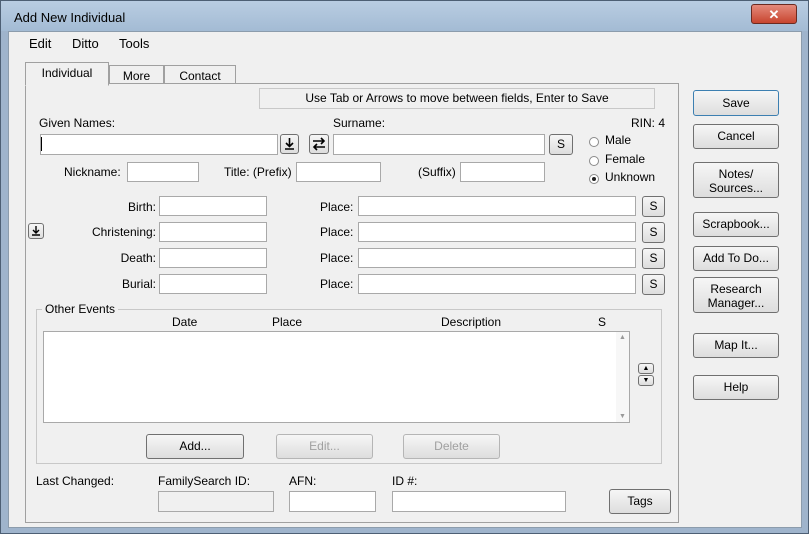  What do you see at coordinates (213, 284) in the screenshot?
I see `burial-date-input` at bounding box center [213, 284].